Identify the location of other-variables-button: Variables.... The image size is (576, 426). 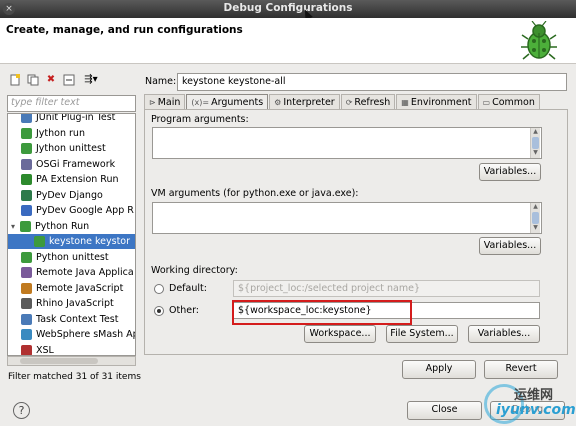
(504, 334).